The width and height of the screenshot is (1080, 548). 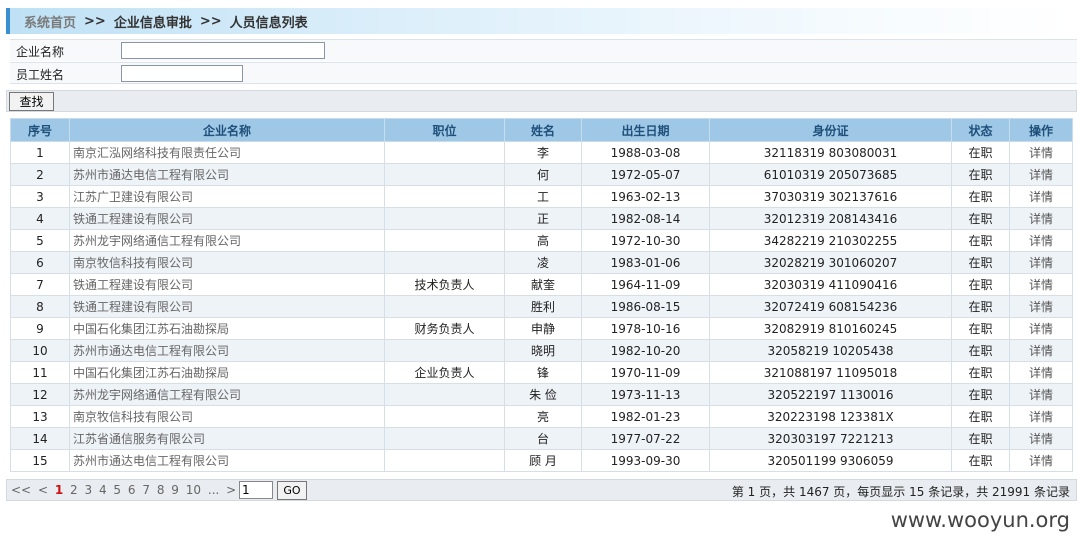 I want to click on page-link: 7, so click(x=146, y=490).